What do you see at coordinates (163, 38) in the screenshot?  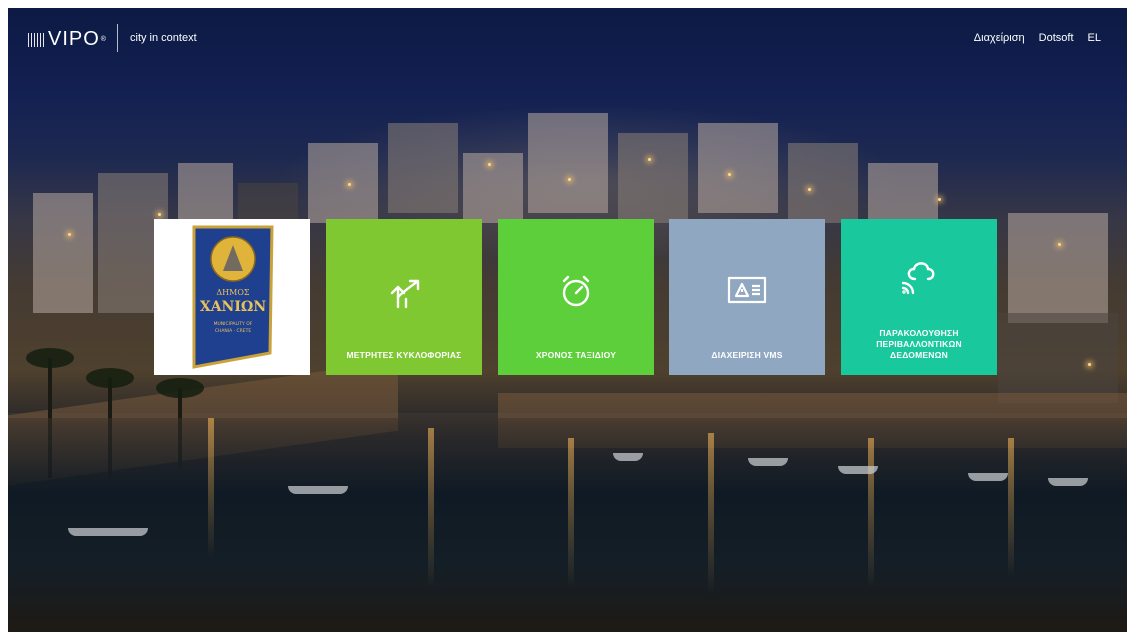 I see `tagline: city in context` at bounding box center [163, 38].